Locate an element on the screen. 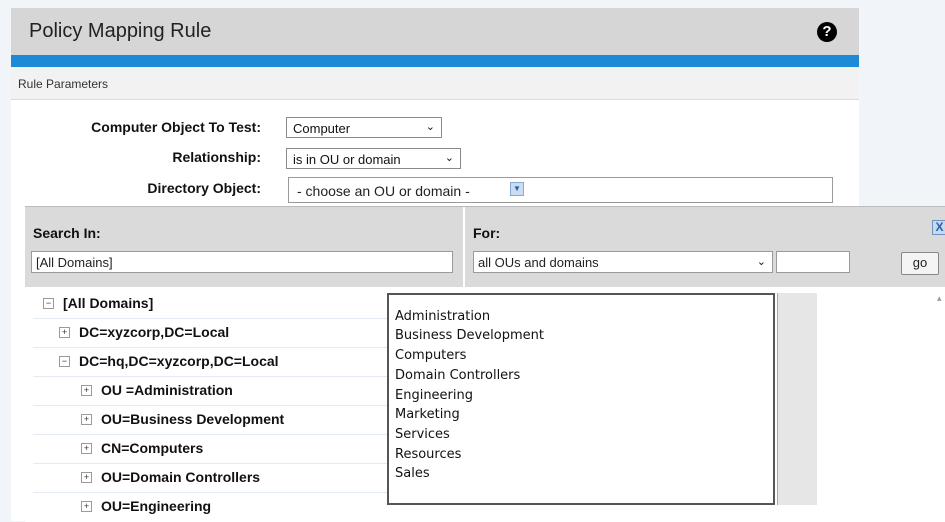  list-item: Computers is located at coordinates (430, 355).